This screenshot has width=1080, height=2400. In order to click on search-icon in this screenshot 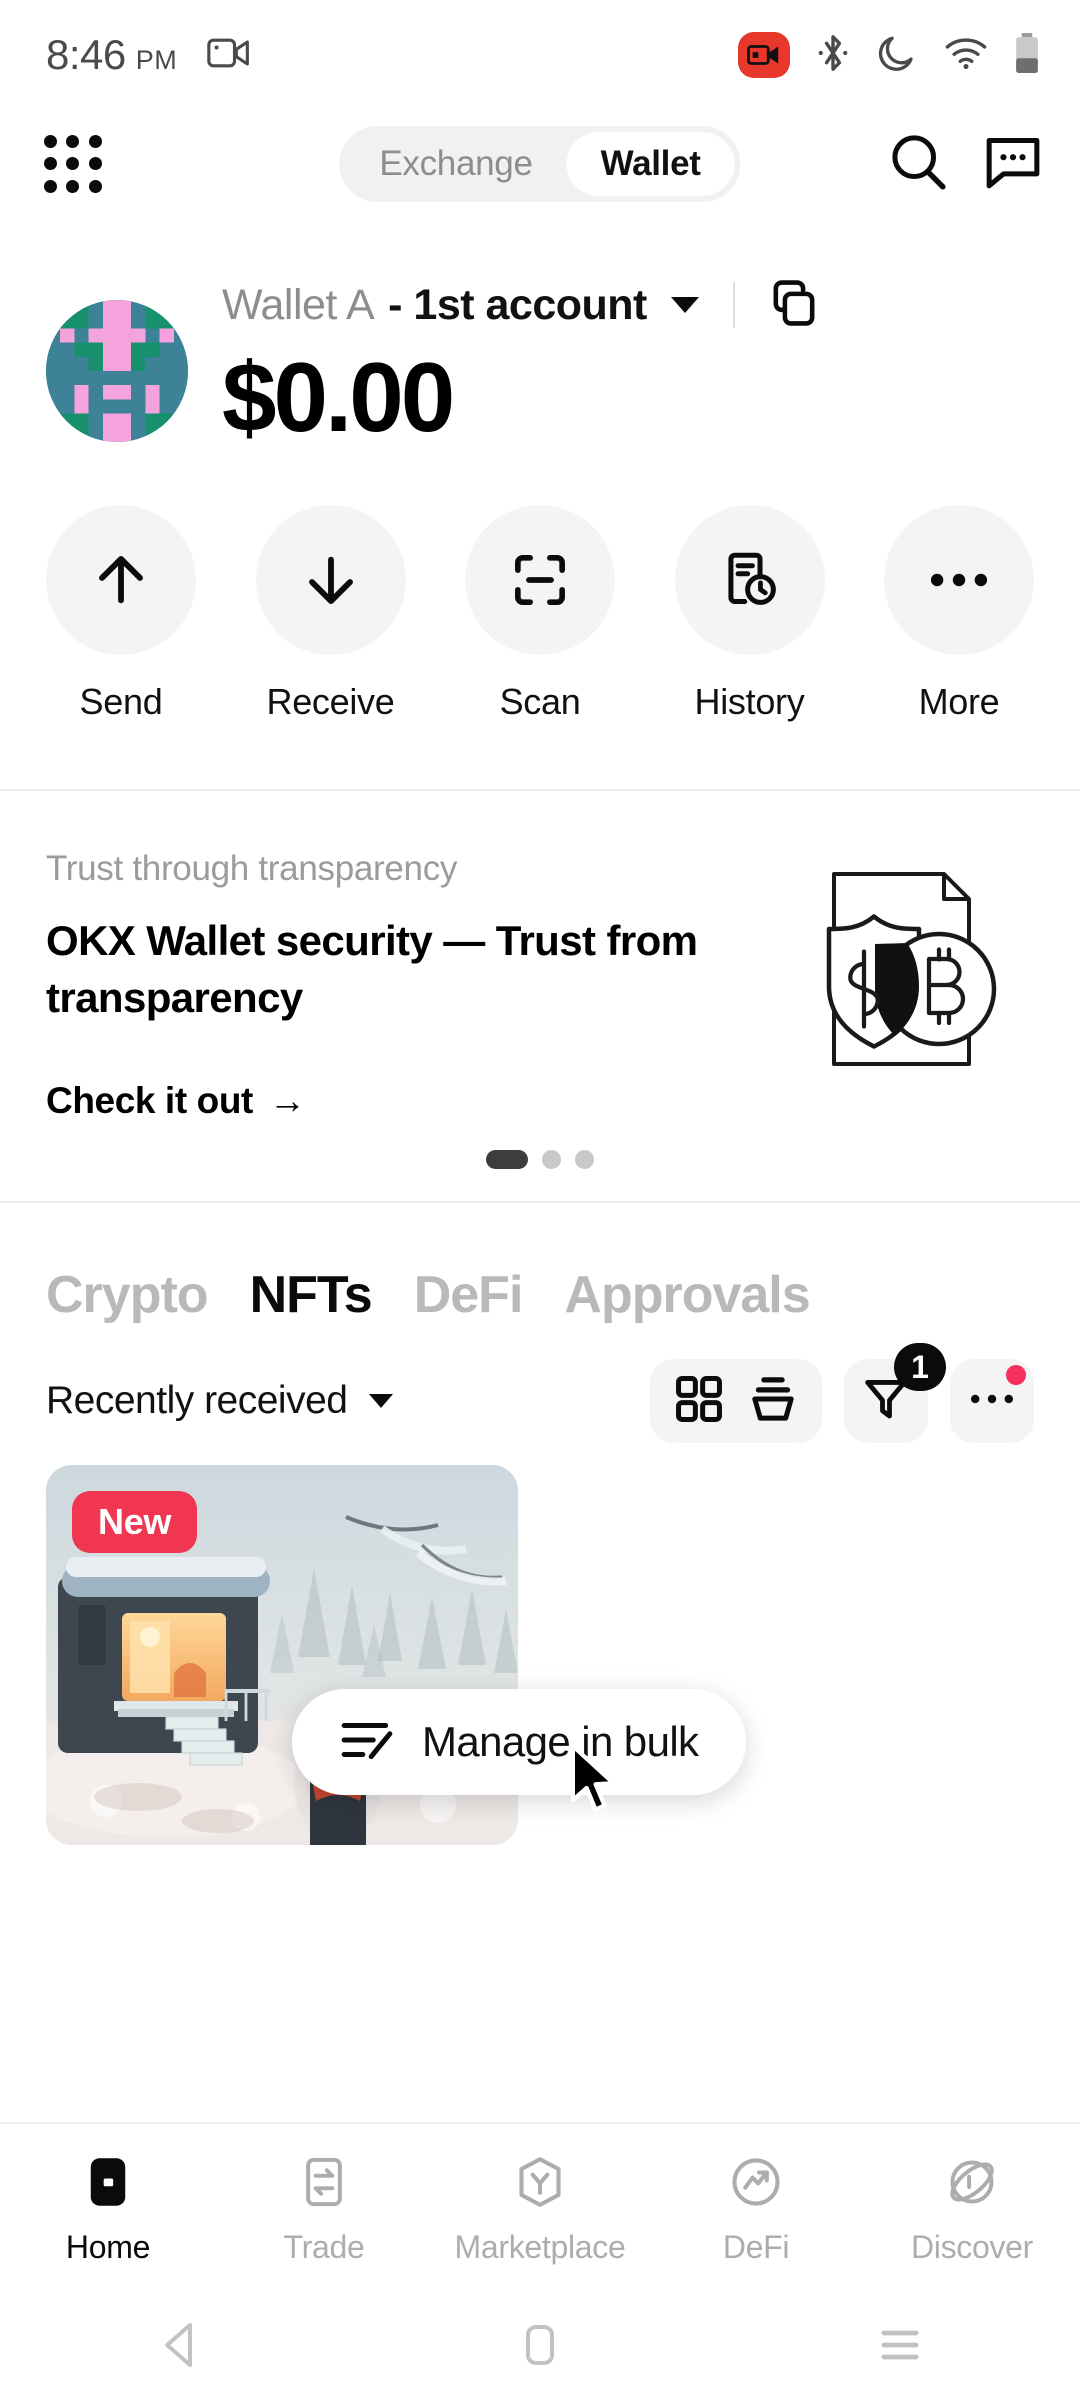, I will do `click(919, 164)`.